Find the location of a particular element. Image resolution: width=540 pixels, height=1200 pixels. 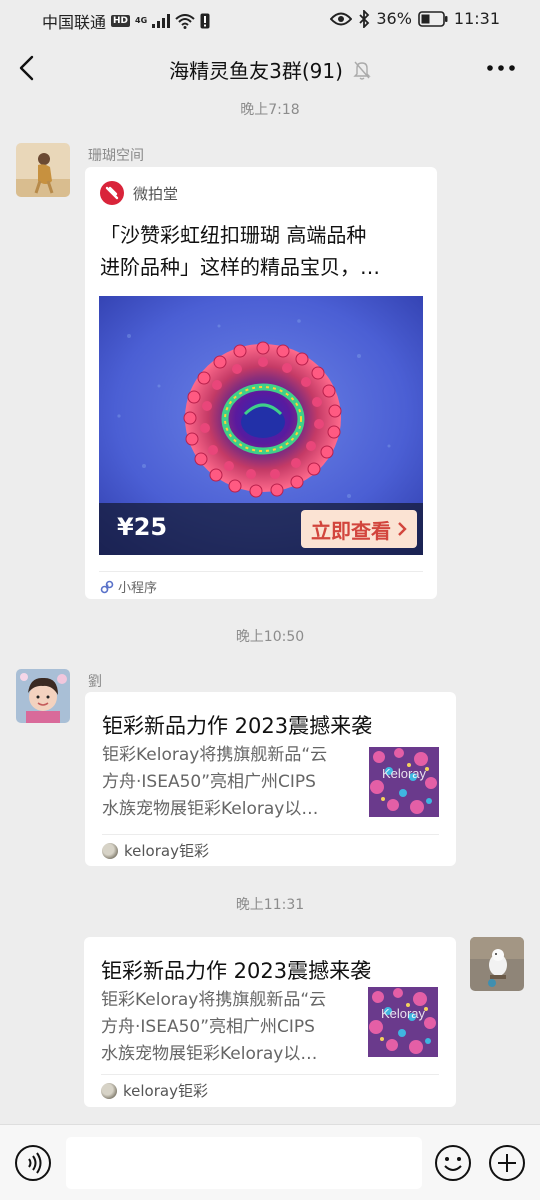

status-left: 中国联通 HD 4G is located at coordinates (126, 21).